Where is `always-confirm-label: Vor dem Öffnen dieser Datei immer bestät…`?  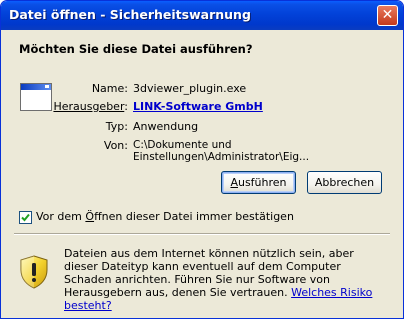
always-confirm-label: Vor dem Öffnen dieser Datei immer bestät… is located at coordinates (165, 216).